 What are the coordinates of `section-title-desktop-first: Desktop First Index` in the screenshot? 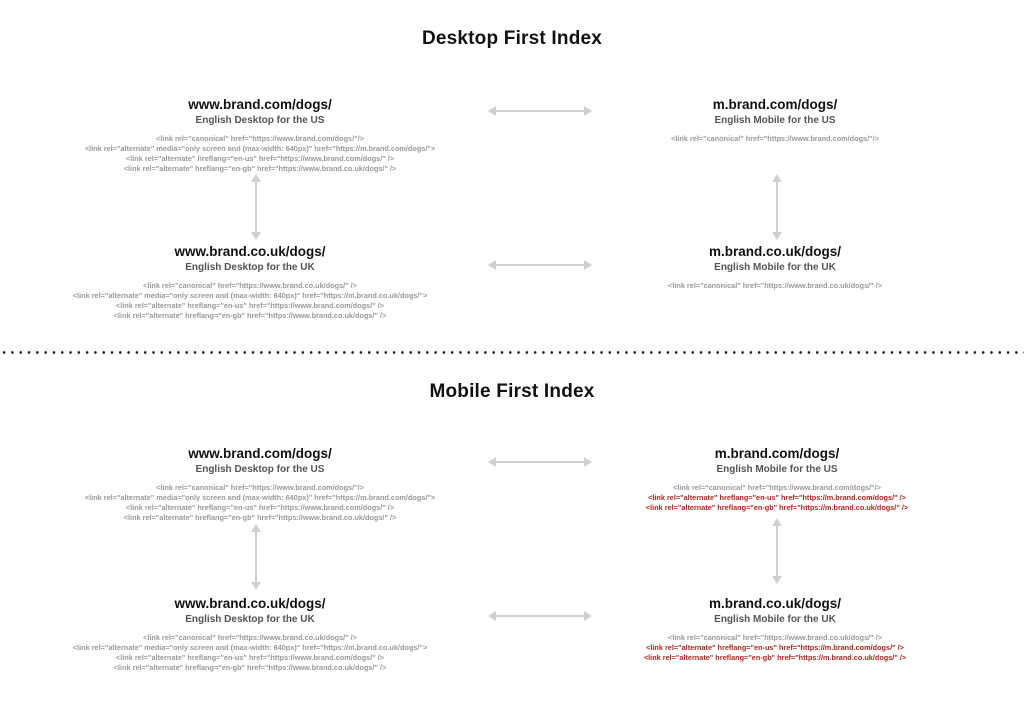 It's located at (512, 38).